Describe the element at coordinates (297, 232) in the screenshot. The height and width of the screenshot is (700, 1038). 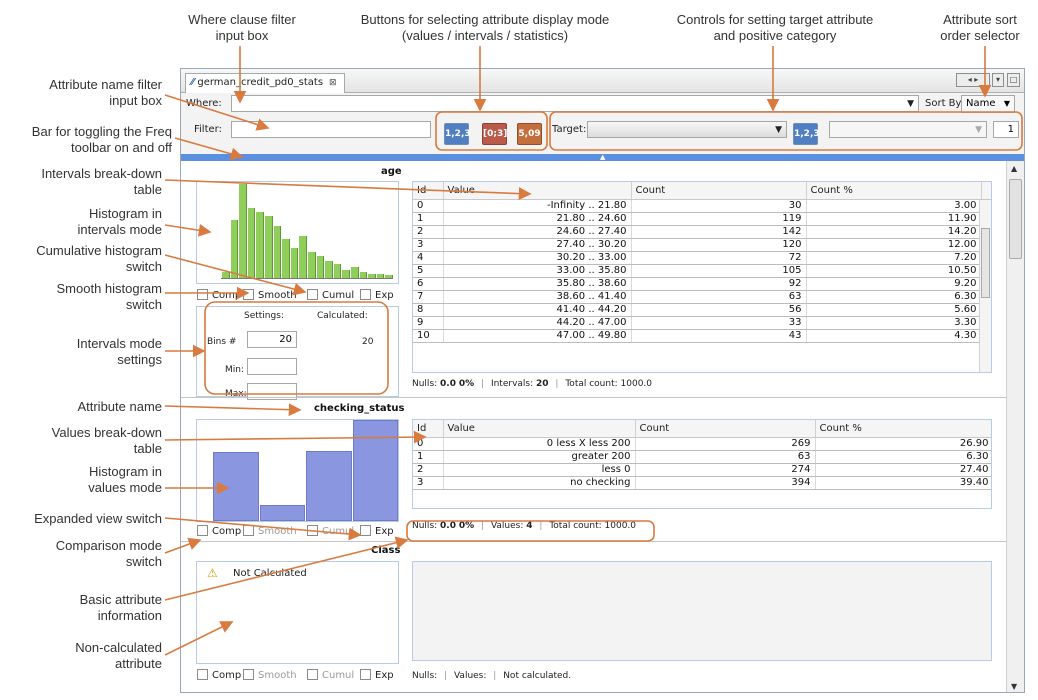
I see `histogram-intervals` at that location.